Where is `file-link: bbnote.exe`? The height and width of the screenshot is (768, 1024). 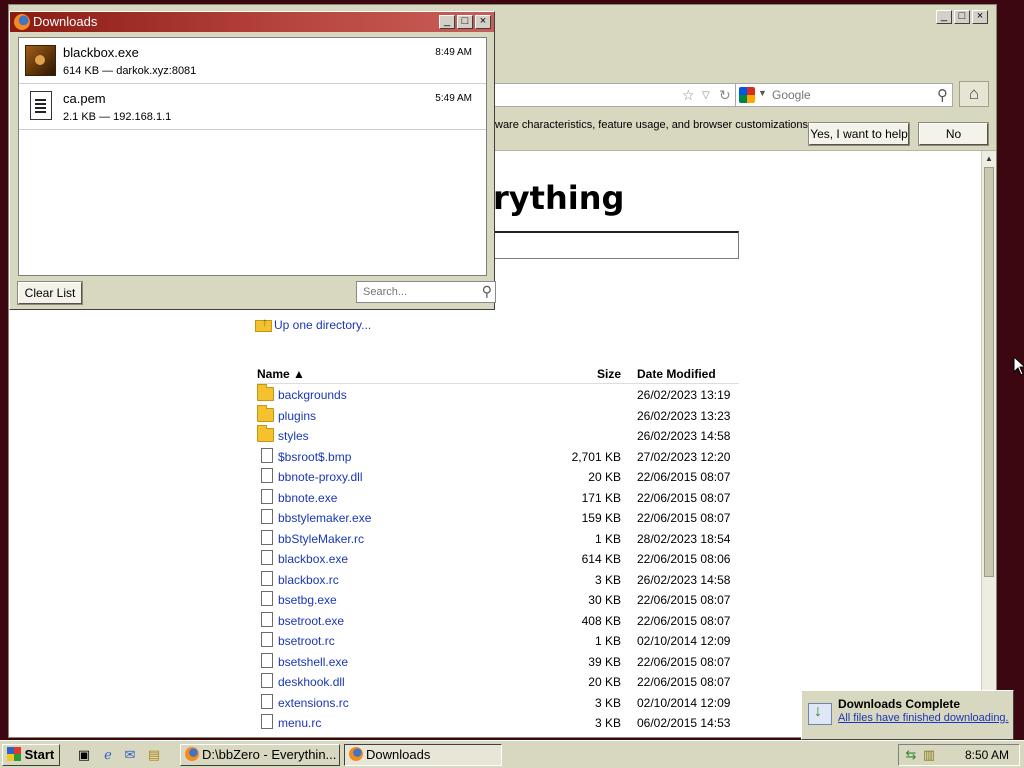 file-link: bbnote.exe is located at coordinates (307, 498).